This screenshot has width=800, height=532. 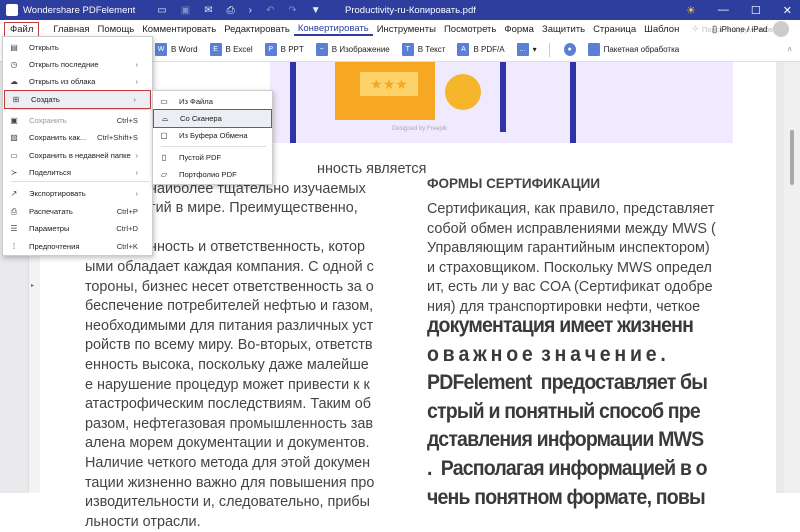 What do you see at coordinates (230, 482) in the screenshot?
I see `text-line: тации жизненно важно для повышения про` at bounding box center [230, 482].